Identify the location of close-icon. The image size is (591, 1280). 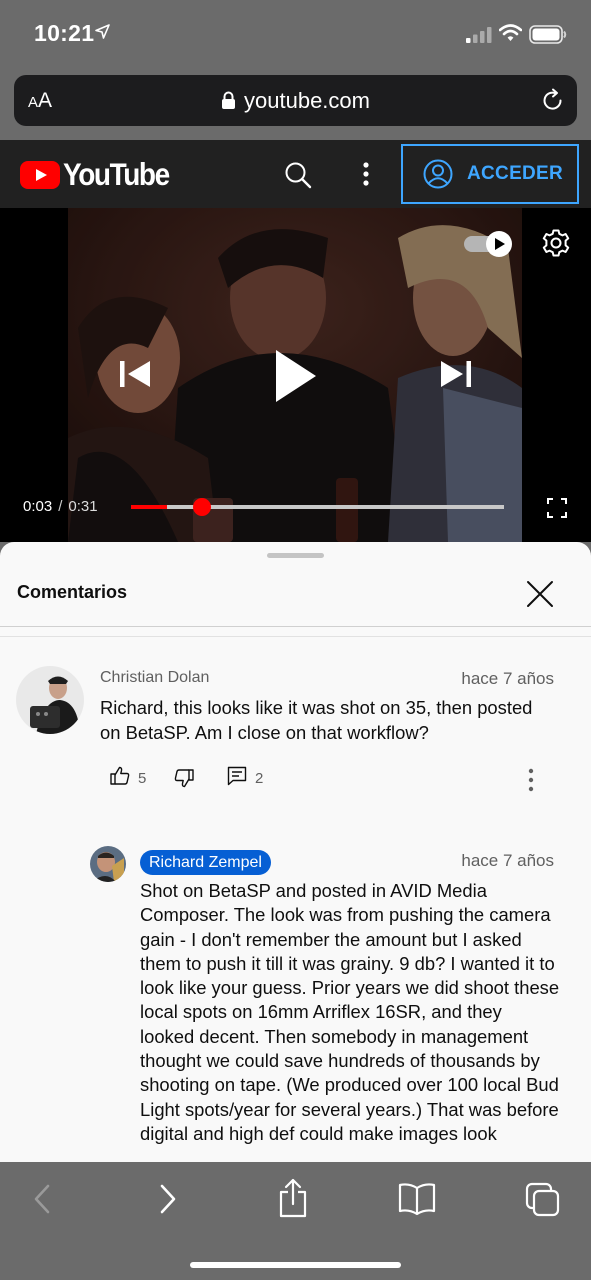
(540, 596).